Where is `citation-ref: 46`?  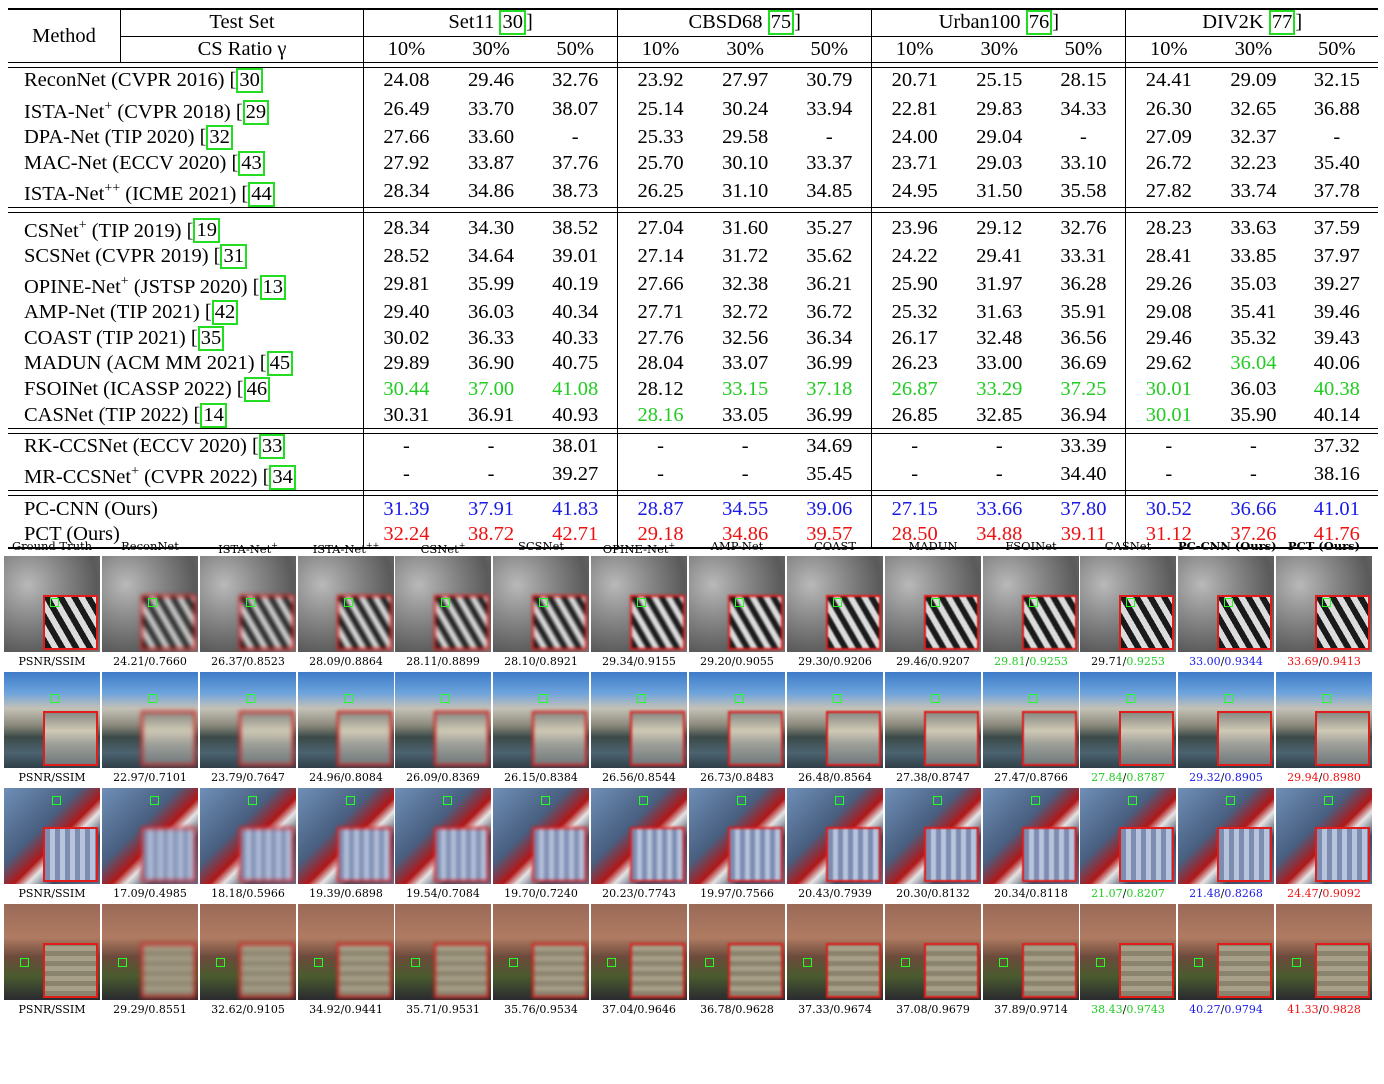 citation-ref: 46 is located at coordinates (257, 389).